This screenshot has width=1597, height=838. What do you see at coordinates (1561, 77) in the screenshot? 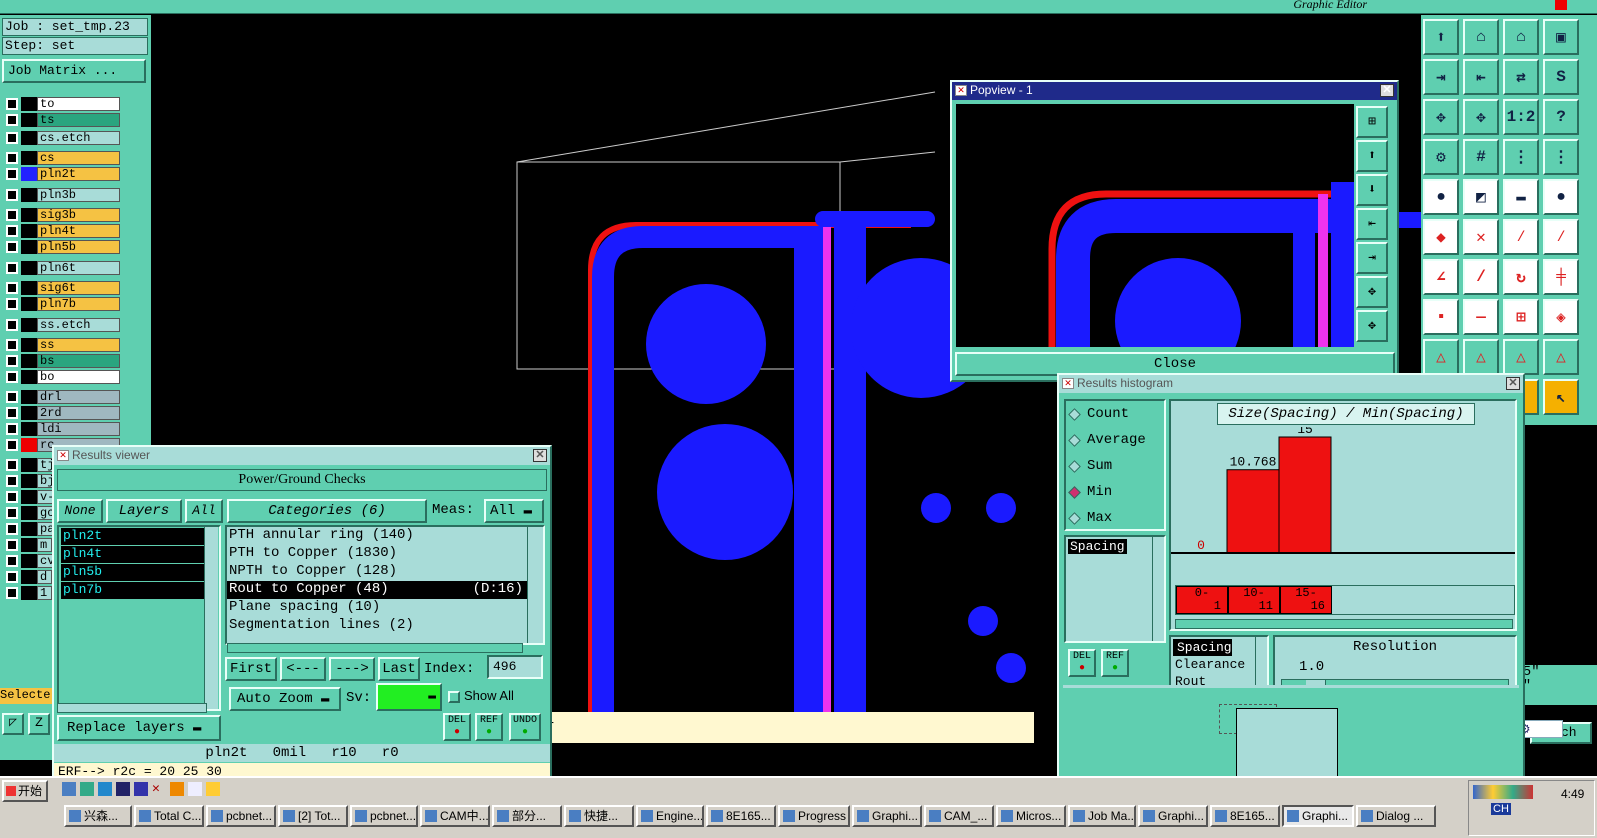
I see `snap-icon: S` at bounding box center [1561, 77].